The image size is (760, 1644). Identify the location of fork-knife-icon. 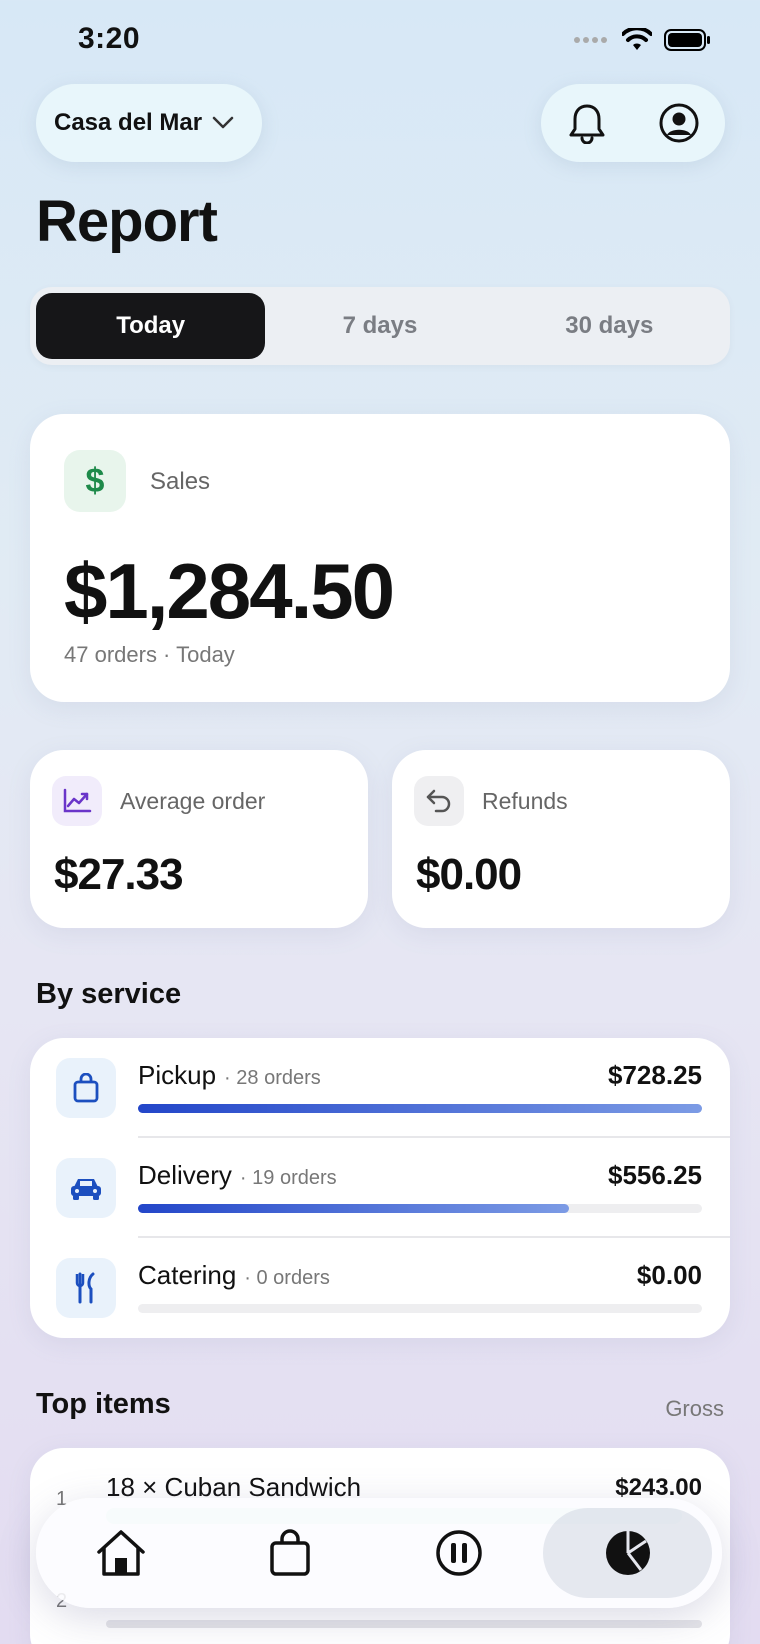
(86, 1288).